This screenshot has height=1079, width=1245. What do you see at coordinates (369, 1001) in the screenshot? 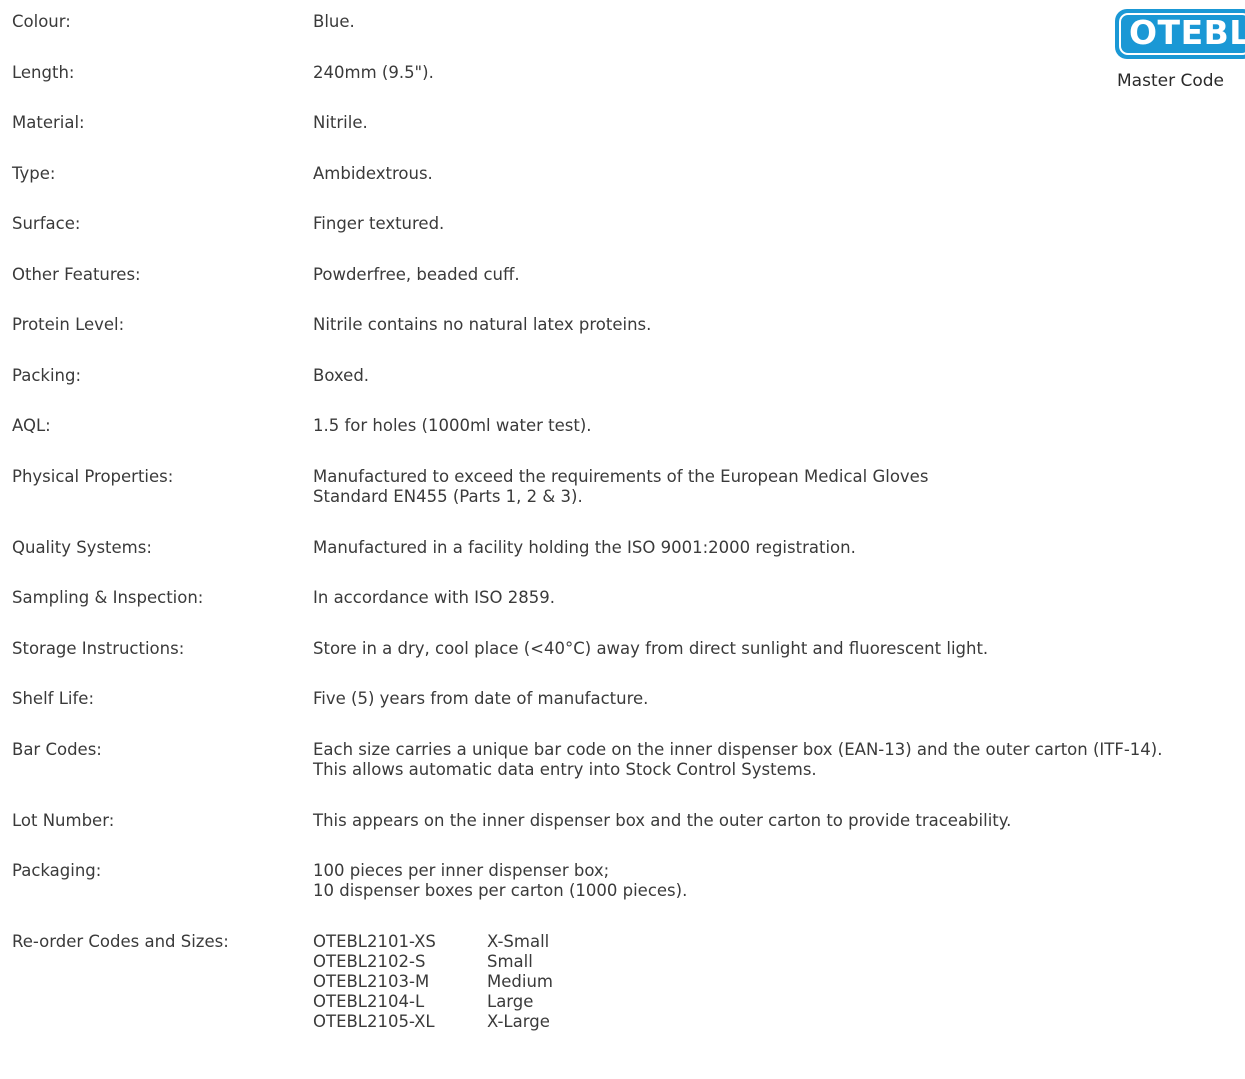
I see `reorder-code: OTEBL2104-L` at bounding box center [369, 1001].